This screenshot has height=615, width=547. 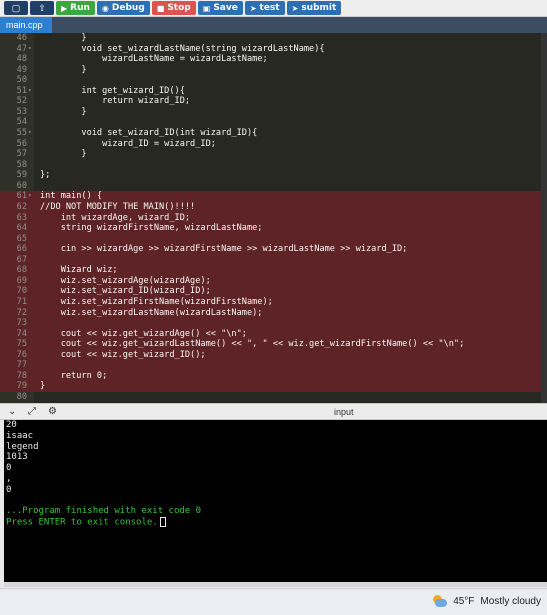 What do you see at coordinates (275, 425) in the screenshot?
I see `console-line: 20` at bounding box center [275, 425].